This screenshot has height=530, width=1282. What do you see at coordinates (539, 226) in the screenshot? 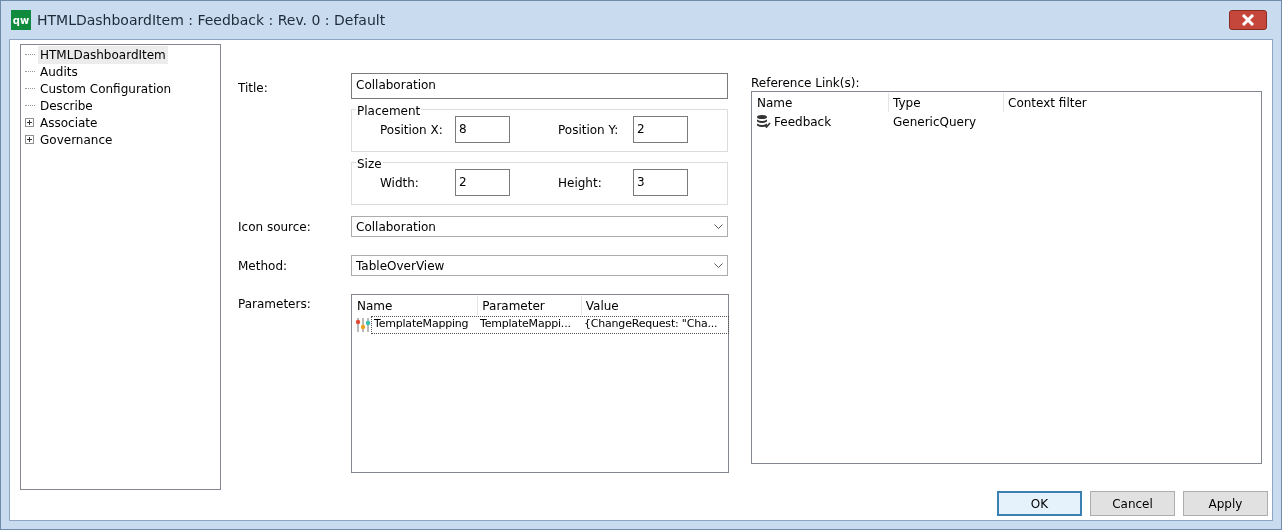
I see `dropdown: Collaboration` at bounding box center [539, 226].